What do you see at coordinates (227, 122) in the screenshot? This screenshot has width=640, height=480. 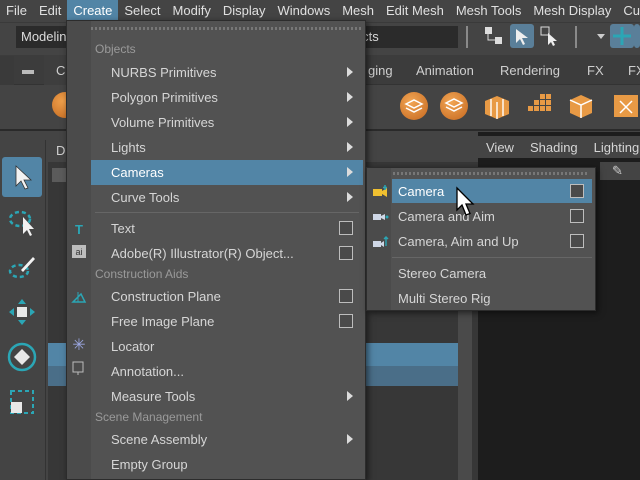 I see `menu-item-volume-primitives: Volume Primitives` at bounding box center [227, 122].